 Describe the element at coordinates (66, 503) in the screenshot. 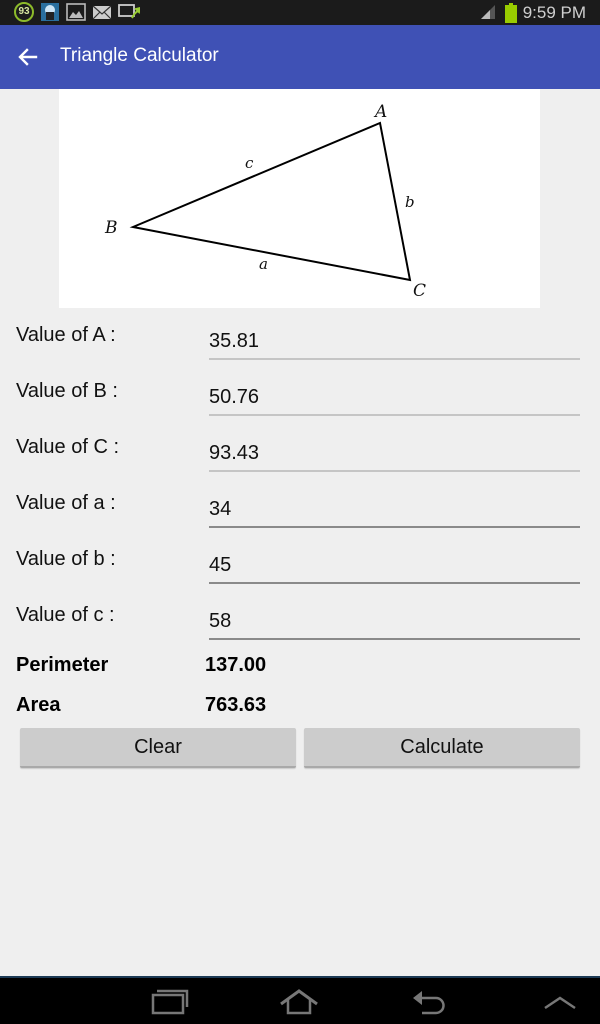

I see `field-label: Value of a :` at that location.